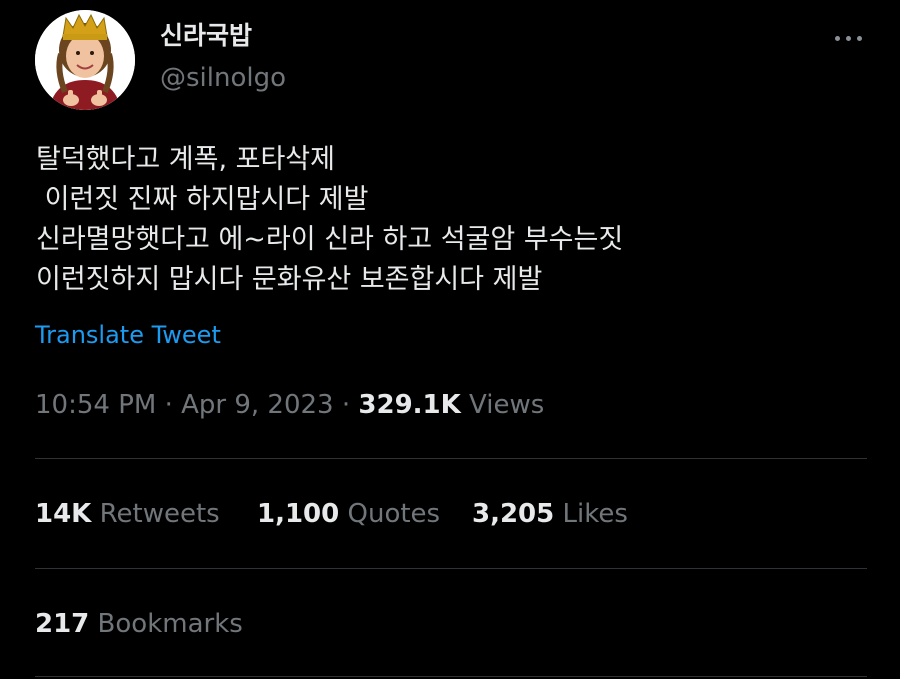  I want to click on likes-stat: 3,205 Likes, so click(550, 514).